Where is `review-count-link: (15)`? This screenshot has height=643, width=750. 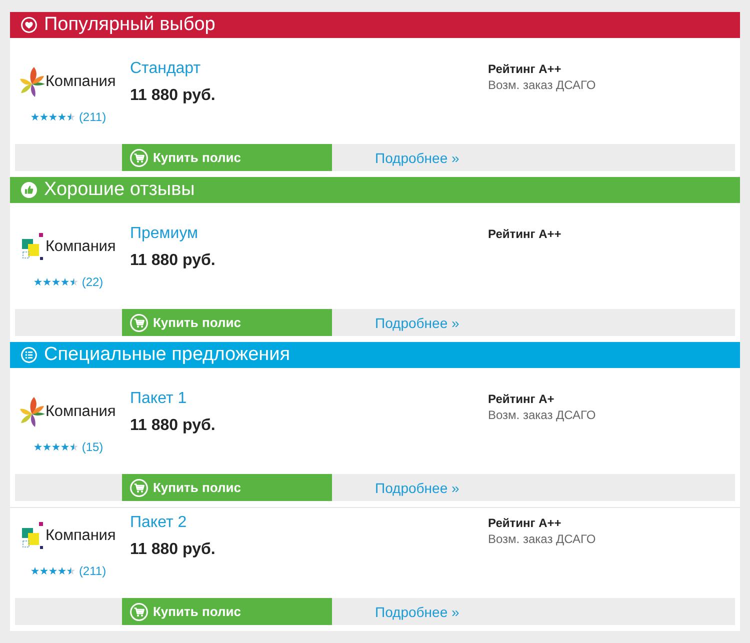 review-count-link: (15) is located at coordinates (93, 447).